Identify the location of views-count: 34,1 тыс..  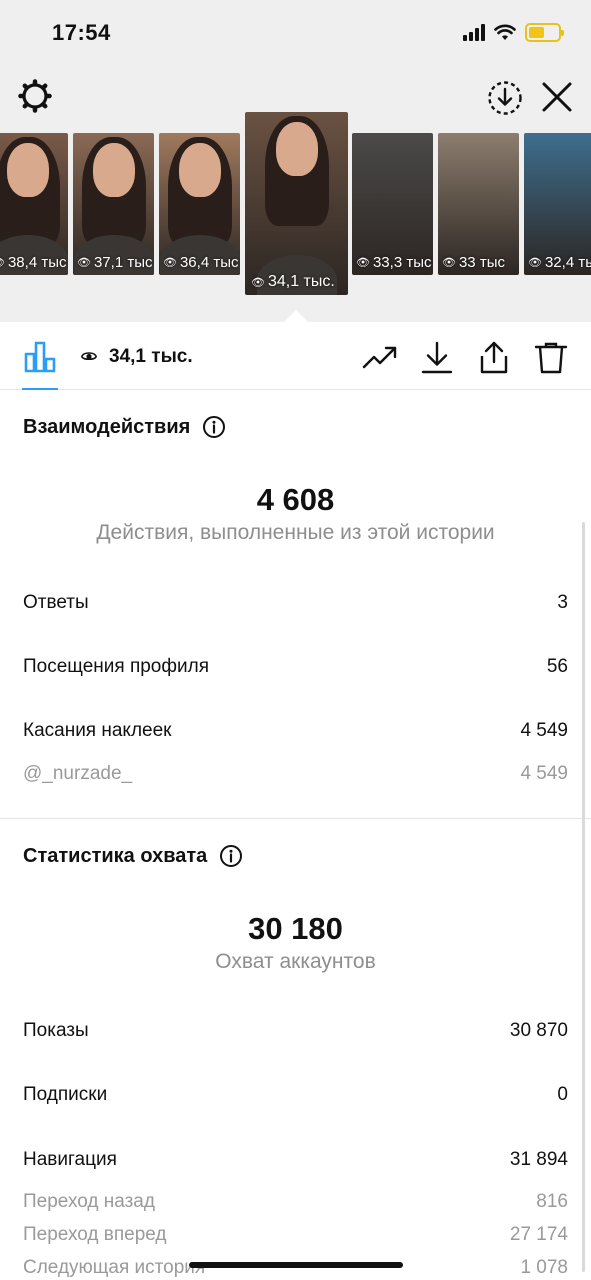
(151, 356).